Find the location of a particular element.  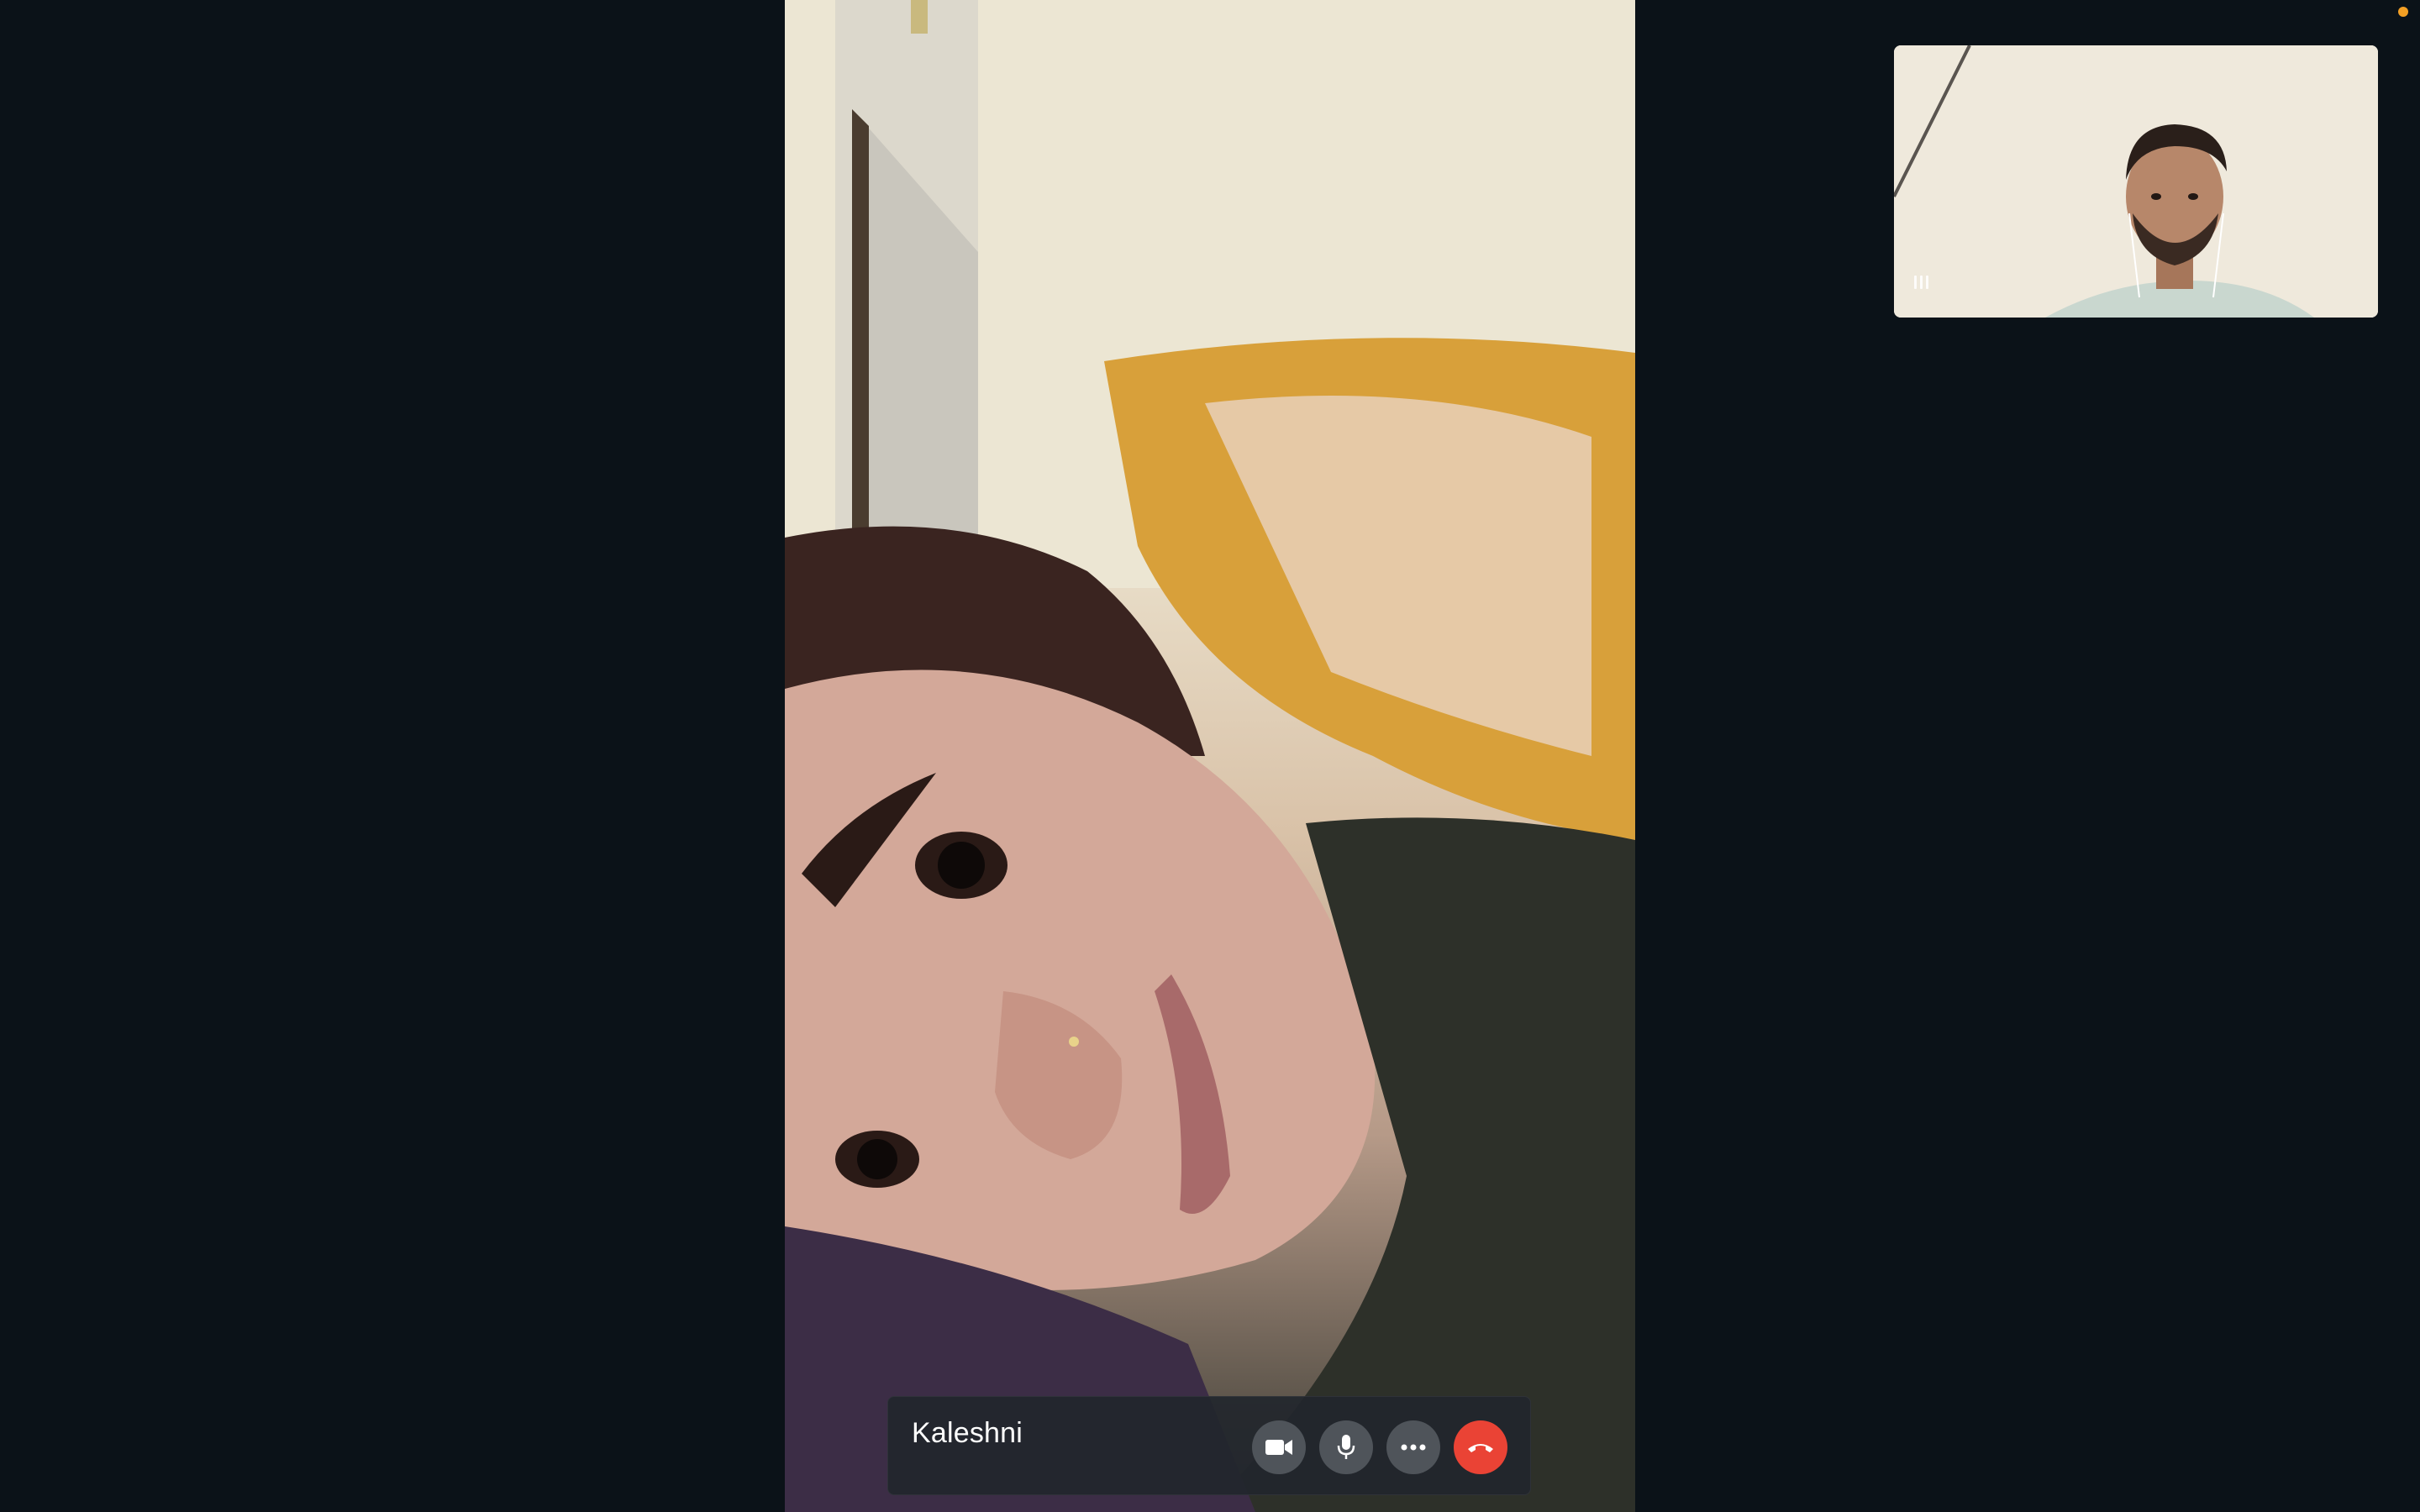

microphone-icon is located at coordinates (1346, 1447).